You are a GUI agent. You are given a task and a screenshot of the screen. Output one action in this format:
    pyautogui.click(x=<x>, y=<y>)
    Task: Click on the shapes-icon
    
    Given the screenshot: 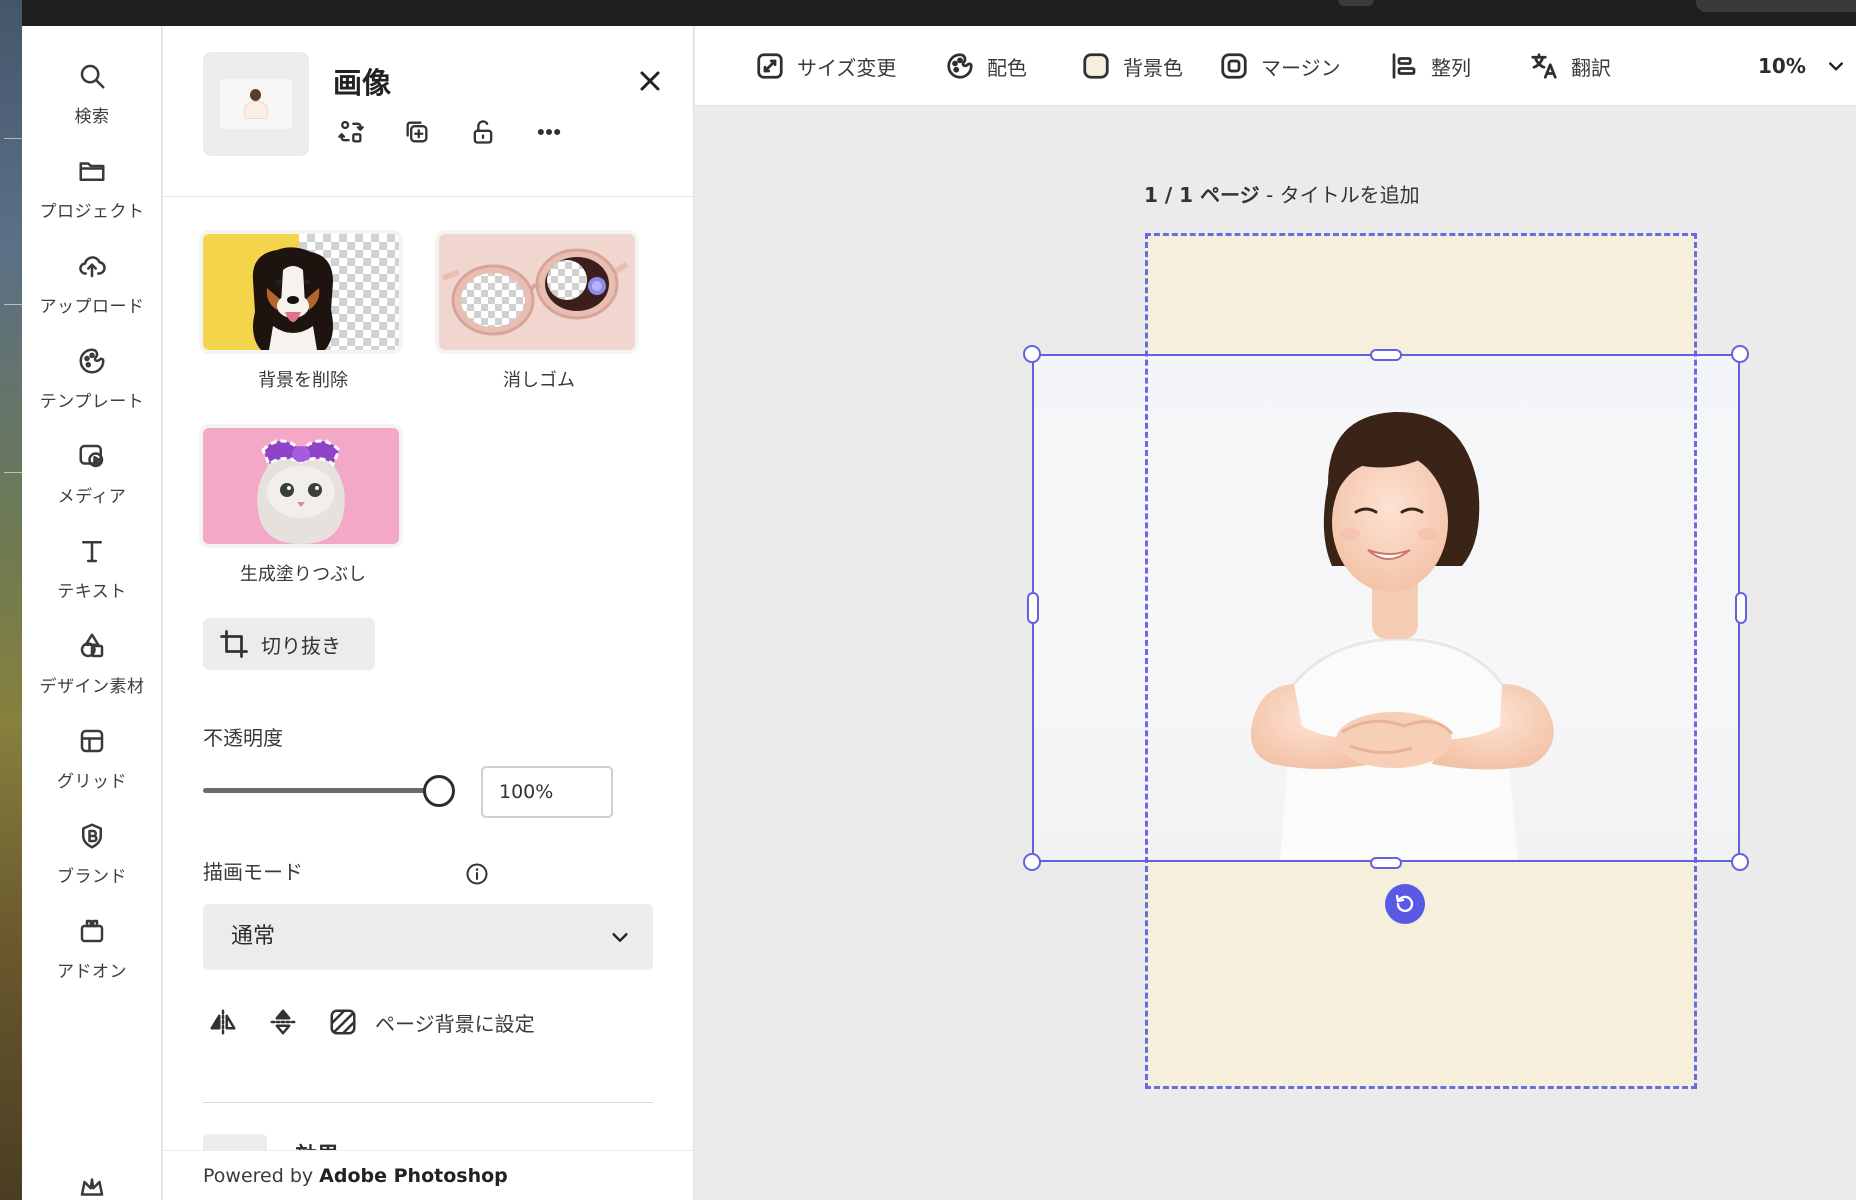 What is the action you would take?
    pyautogui.click(x=92, y=646)
    